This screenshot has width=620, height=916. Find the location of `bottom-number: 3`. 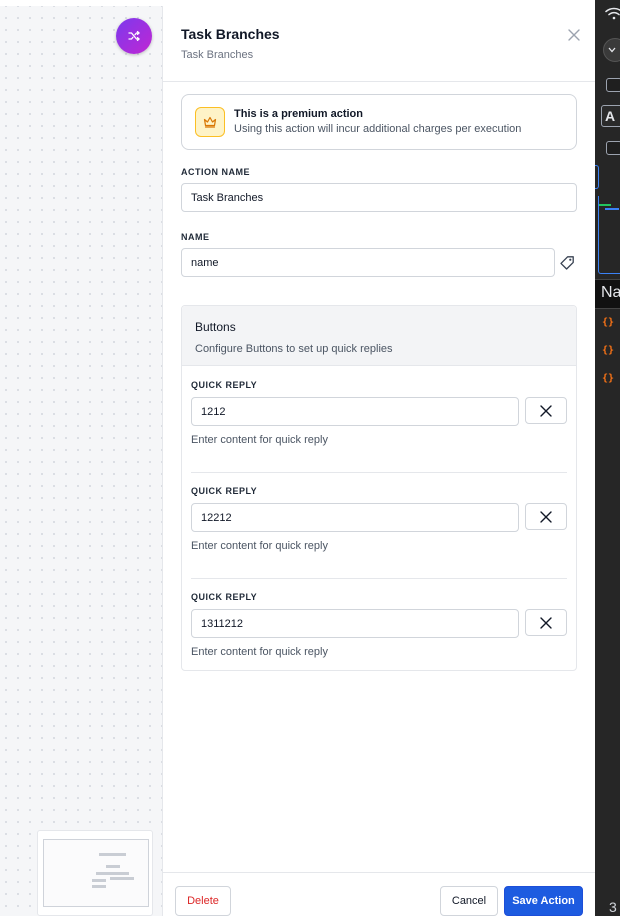

bottom-number: 3 is located at coordinates (613, 907).